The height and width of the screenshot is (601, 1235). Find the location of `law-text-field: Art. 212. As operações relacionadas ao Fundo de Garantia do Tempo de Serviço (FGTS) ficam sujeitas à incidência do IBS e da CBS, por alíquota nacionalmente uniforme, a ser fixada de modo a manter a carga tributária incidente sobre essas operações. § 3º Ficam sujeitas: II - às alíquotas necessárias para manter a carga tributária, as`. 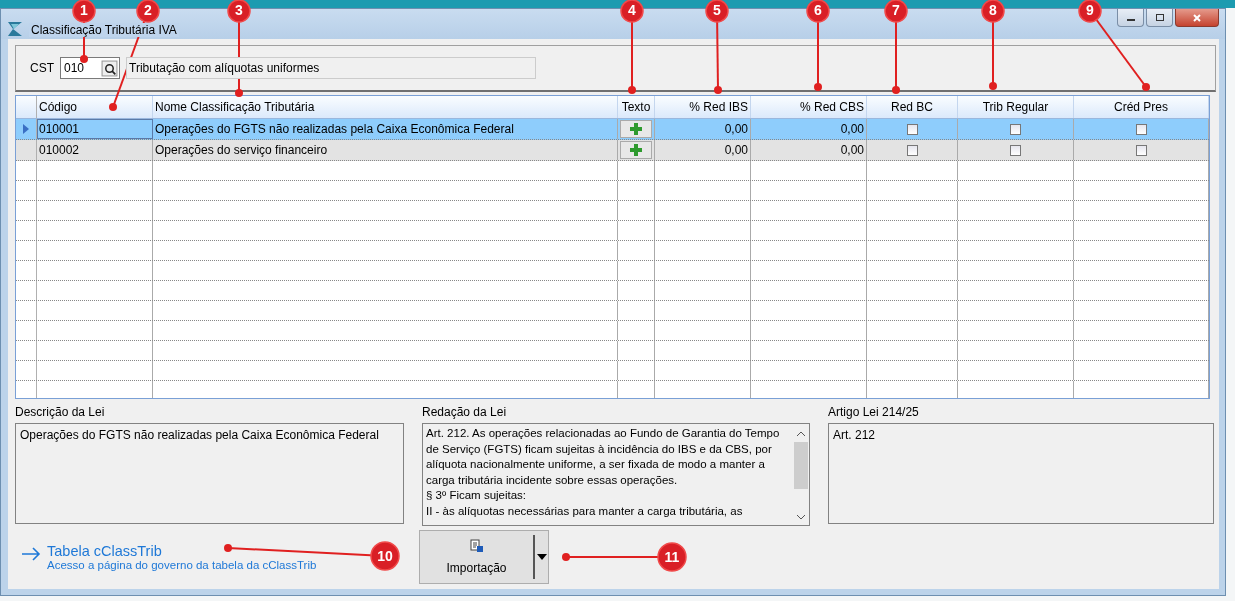

law-text-field: Art. 212. As operações relacionadas ao Fundo de Garantia do Tempo de Serviço (FGTS) ficam sujeitas à incidência do IBS e da CBS, por alíquota nacionalmente uniforme, a ser fixada de modo a manter a carga tributária incidente sobre essas operações. § 3º Ficam sujeitas: II - às alíquotas necessárias para manter a carga tributária, as is located at coordinates (616, 474).